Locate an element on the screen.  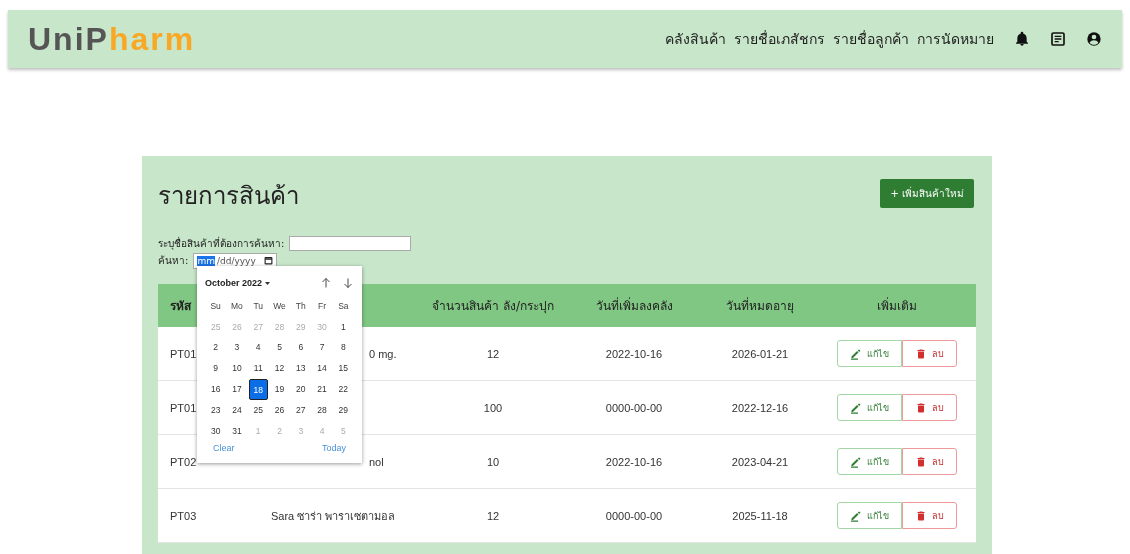
nav-link: การนัดหมาย is located at coordinates (955, 39).